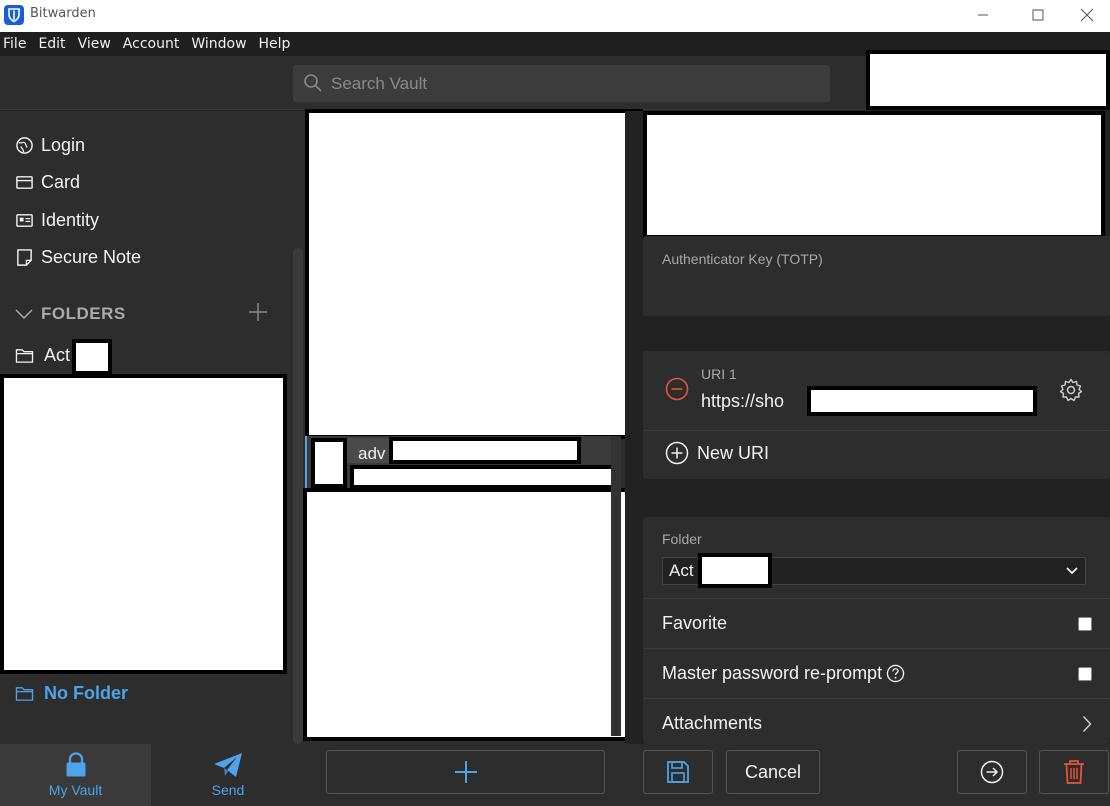 The width and height of the screenshot is (1110, 806). I want to click on reprompt-label: Master password re-prompt, so click(772, 673).